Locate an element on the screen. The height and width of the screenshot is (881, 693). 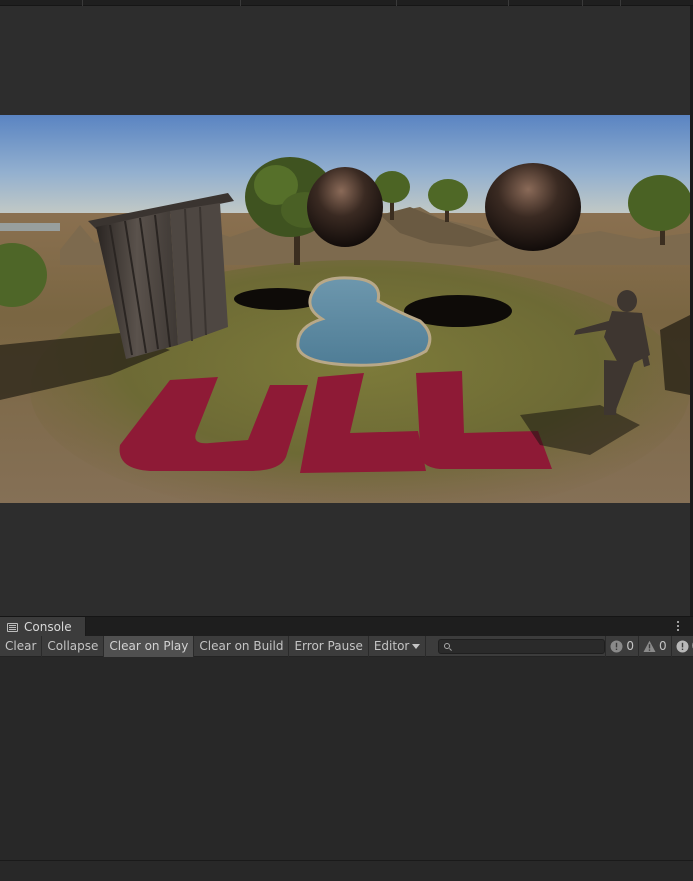
info-count: 0 is located at coordinates (630, 646).